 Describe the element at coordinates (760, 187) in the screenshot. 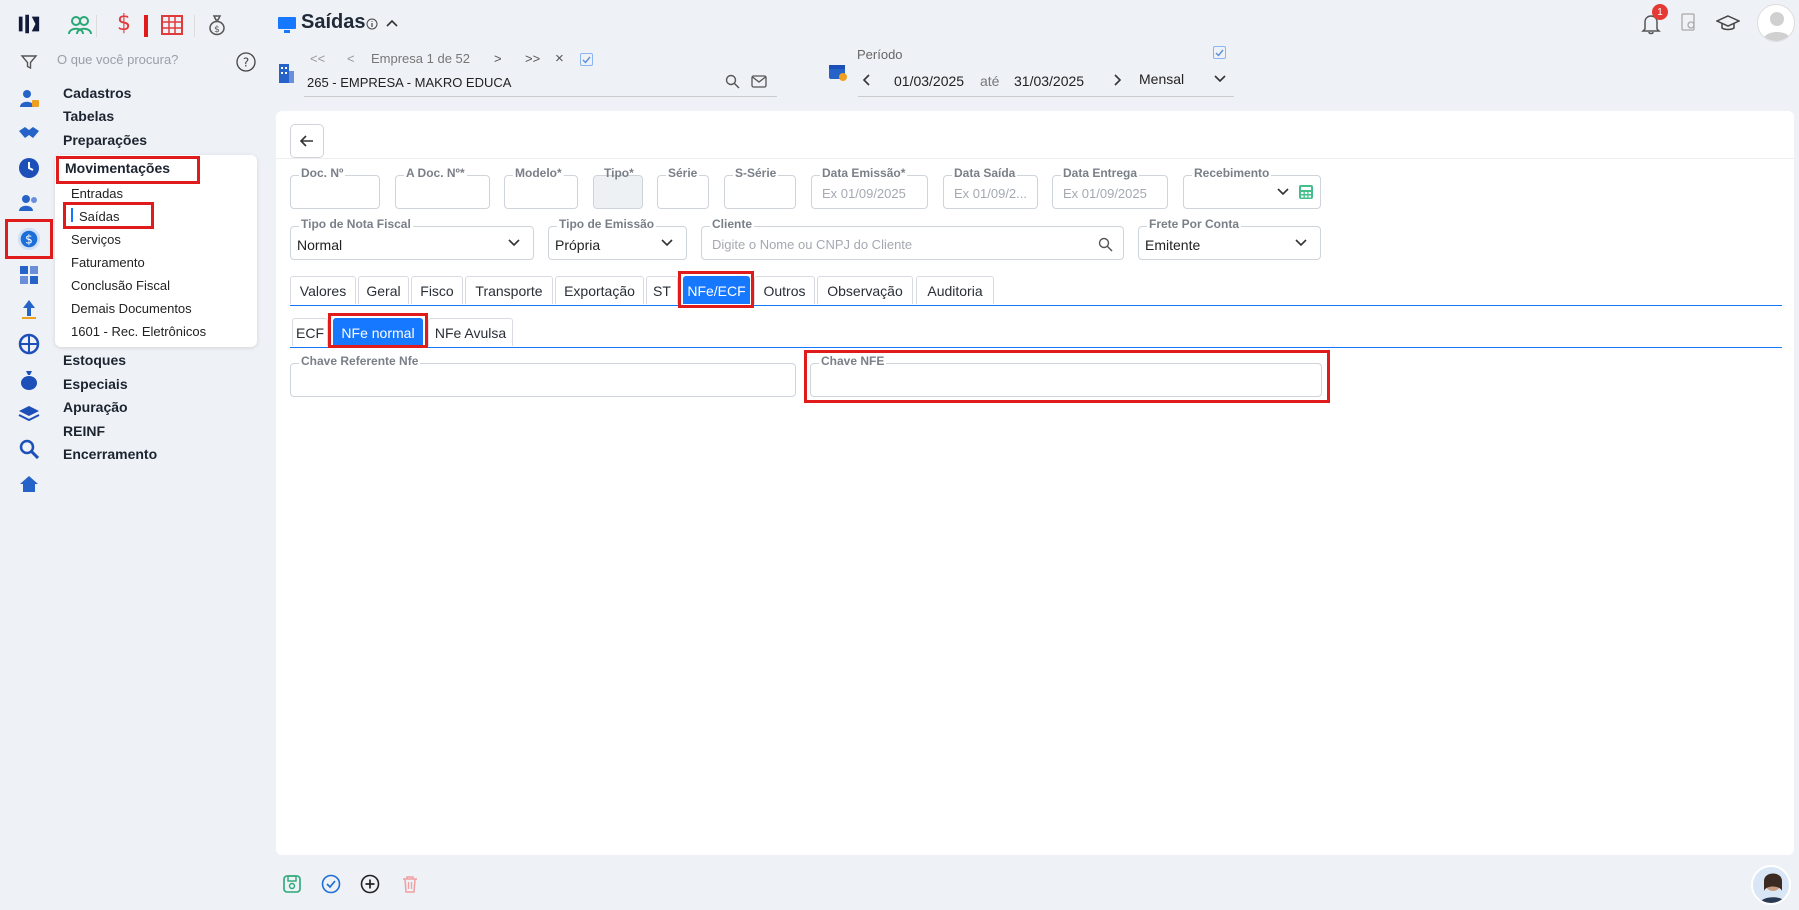

I see `s-serie-field: S-Série` at that location.